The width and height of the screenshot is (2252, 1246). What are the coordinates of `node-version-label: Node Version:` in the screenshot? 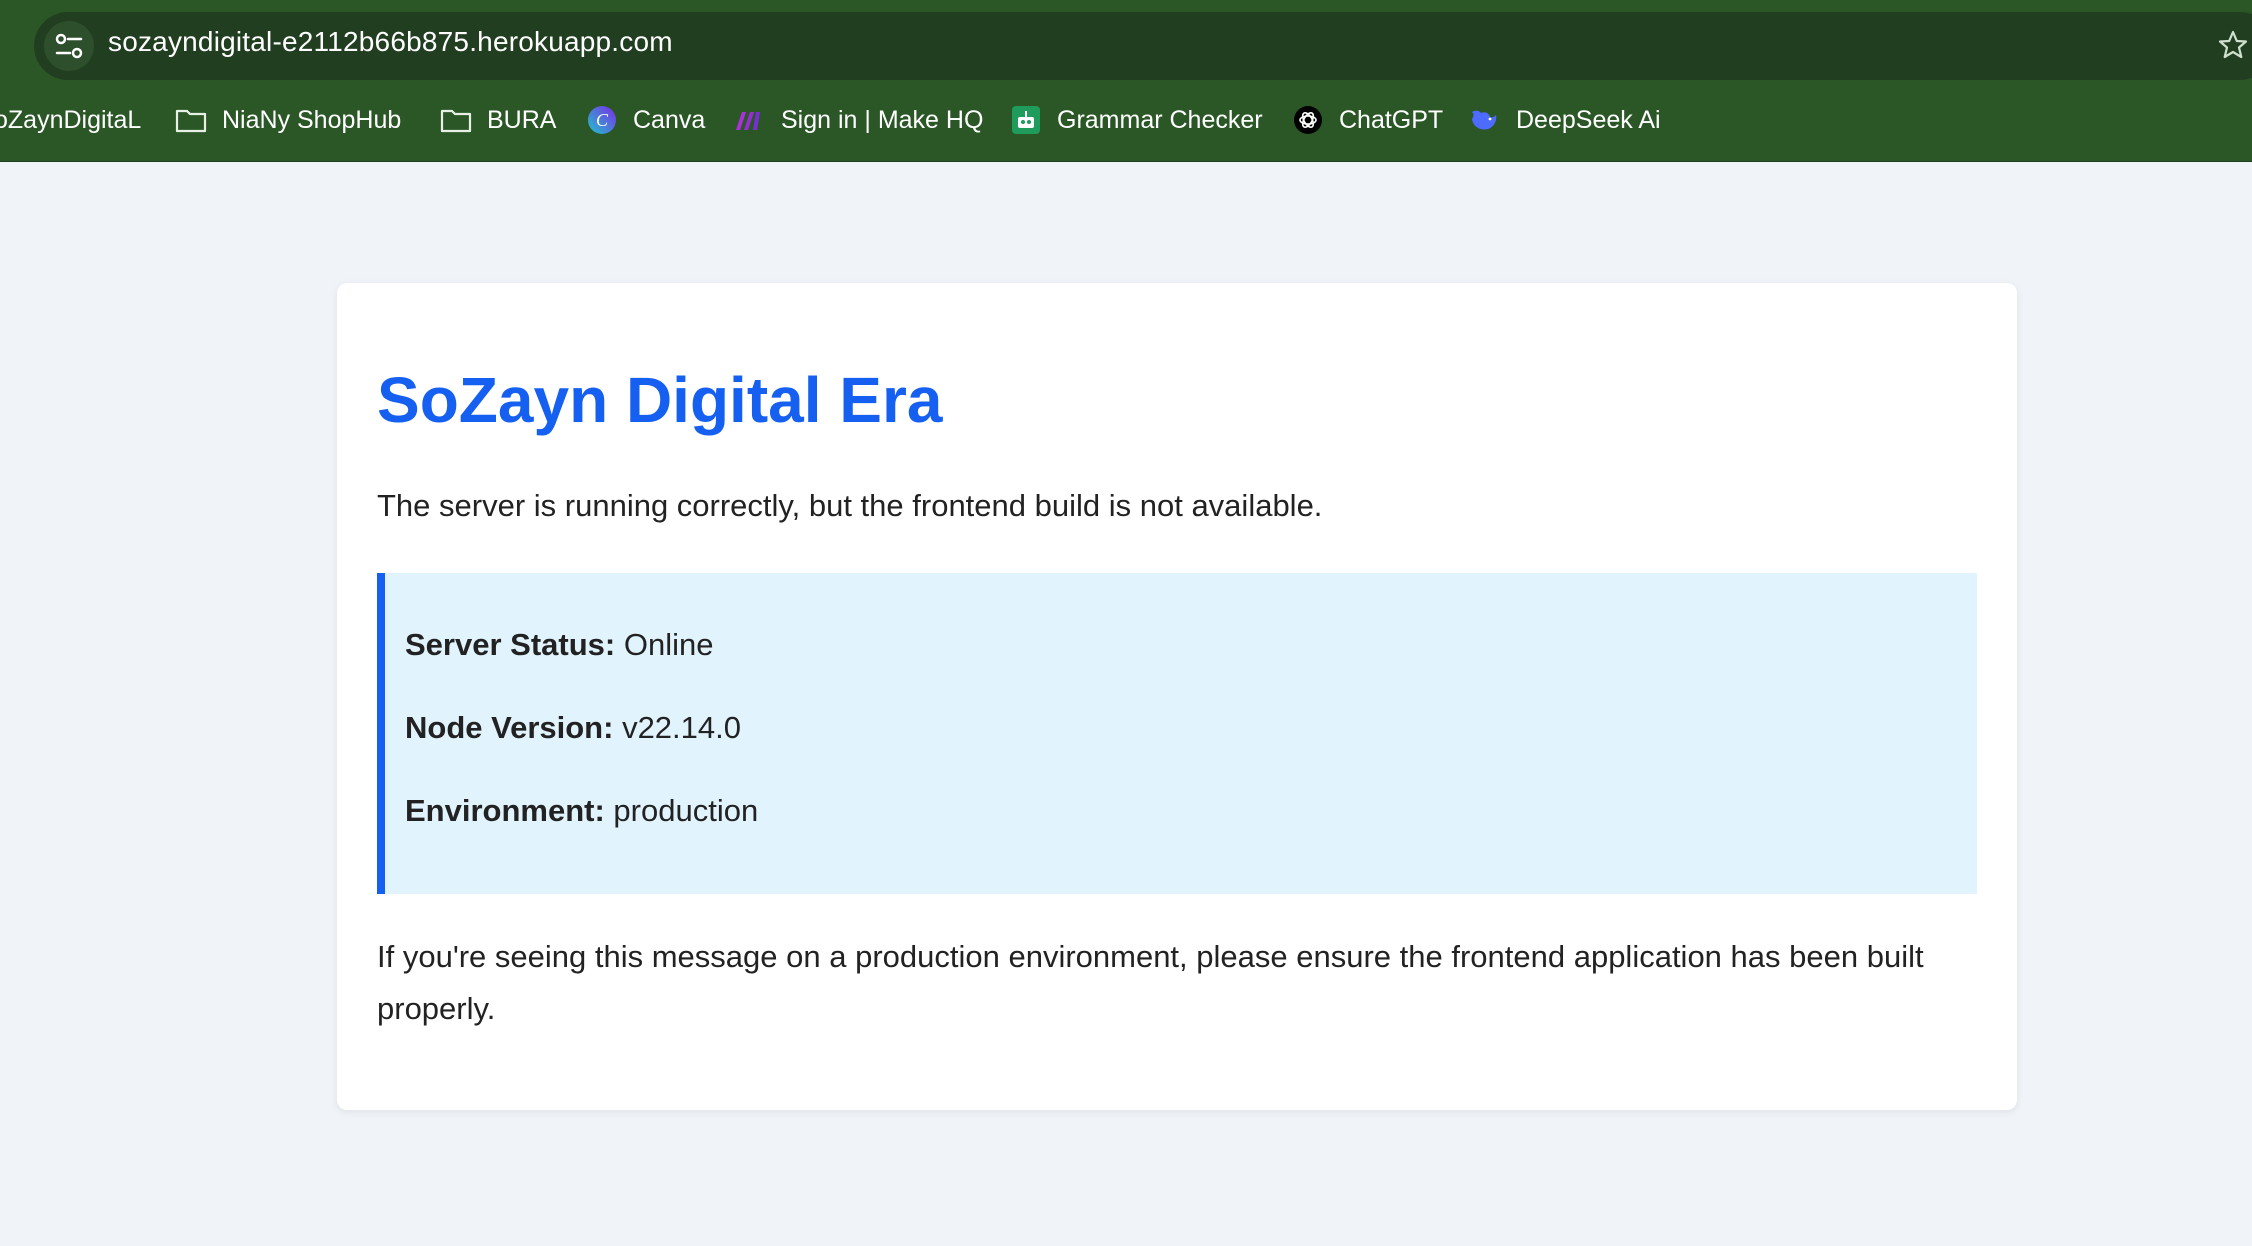 It's located at (509, 727).